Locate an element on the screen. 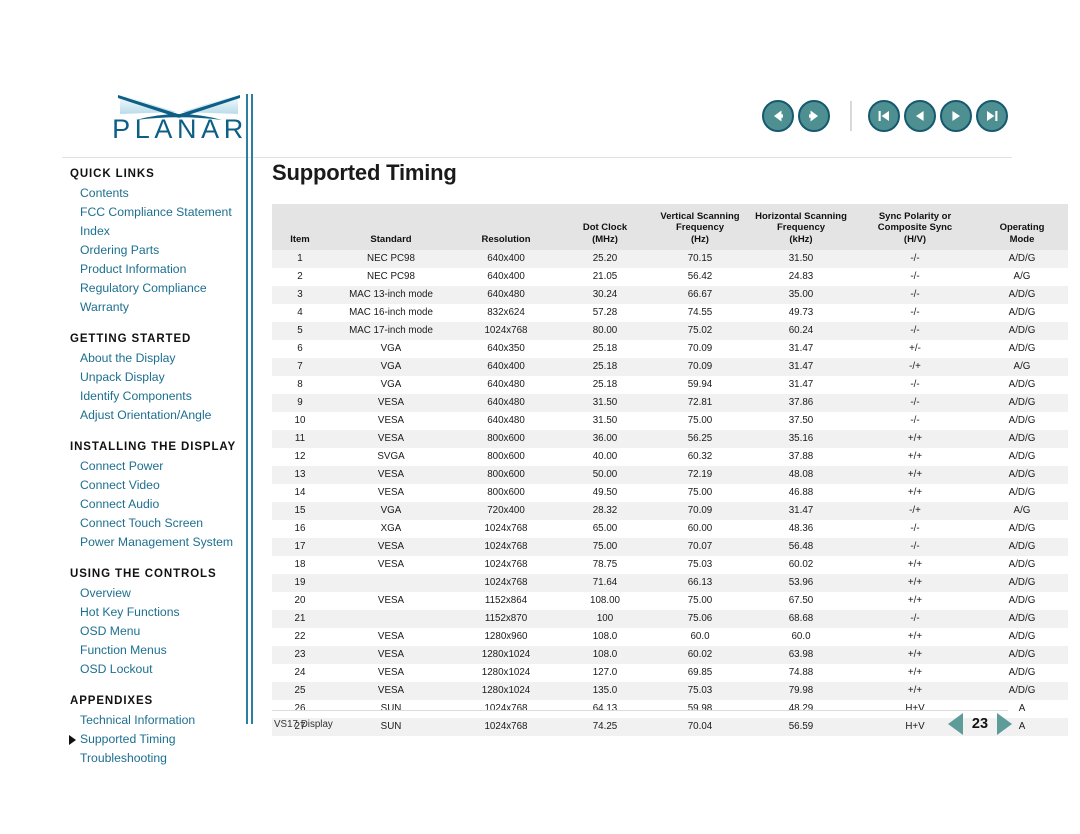  table-cell: 15 is located at coordinates (300, 510).